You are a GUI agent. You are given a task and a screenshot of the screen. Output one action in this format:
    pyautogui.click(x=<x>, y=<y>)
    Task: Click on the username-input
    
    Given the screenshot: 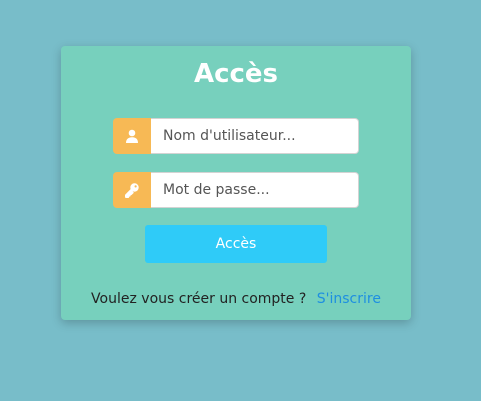 What is the action you would take?
    pyautogui.click(x=255, y=136)
    